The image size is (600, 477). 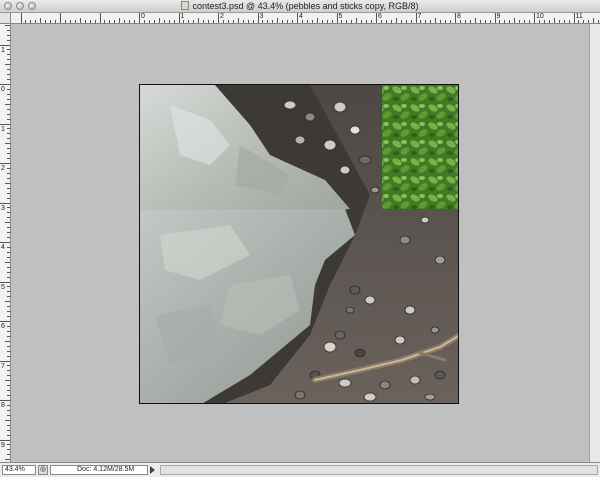 What do you see at coordinates (459, 16) in the screenshot?
I see `ruler-label: 8` at bounding box center [459, 16].